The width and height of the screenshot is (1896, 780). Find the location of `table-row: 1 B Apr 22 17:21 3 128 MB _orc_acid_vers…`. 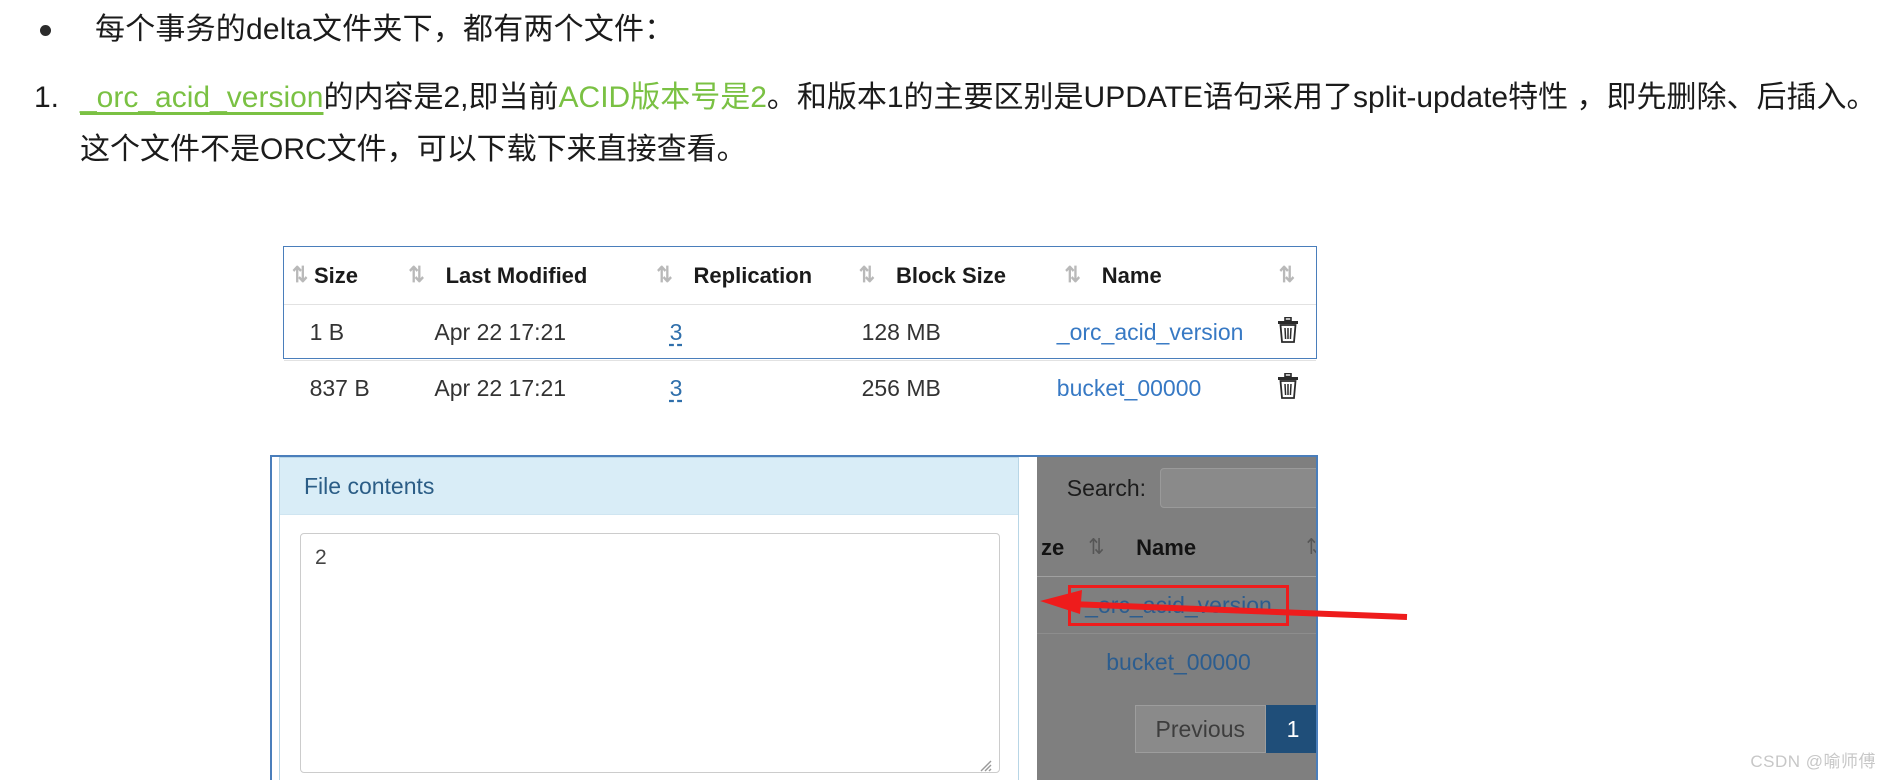

table-row: 1 B Apr 22 17:21 3 128 MB _orc_acid_vers… is located at coordinates (800, 332).